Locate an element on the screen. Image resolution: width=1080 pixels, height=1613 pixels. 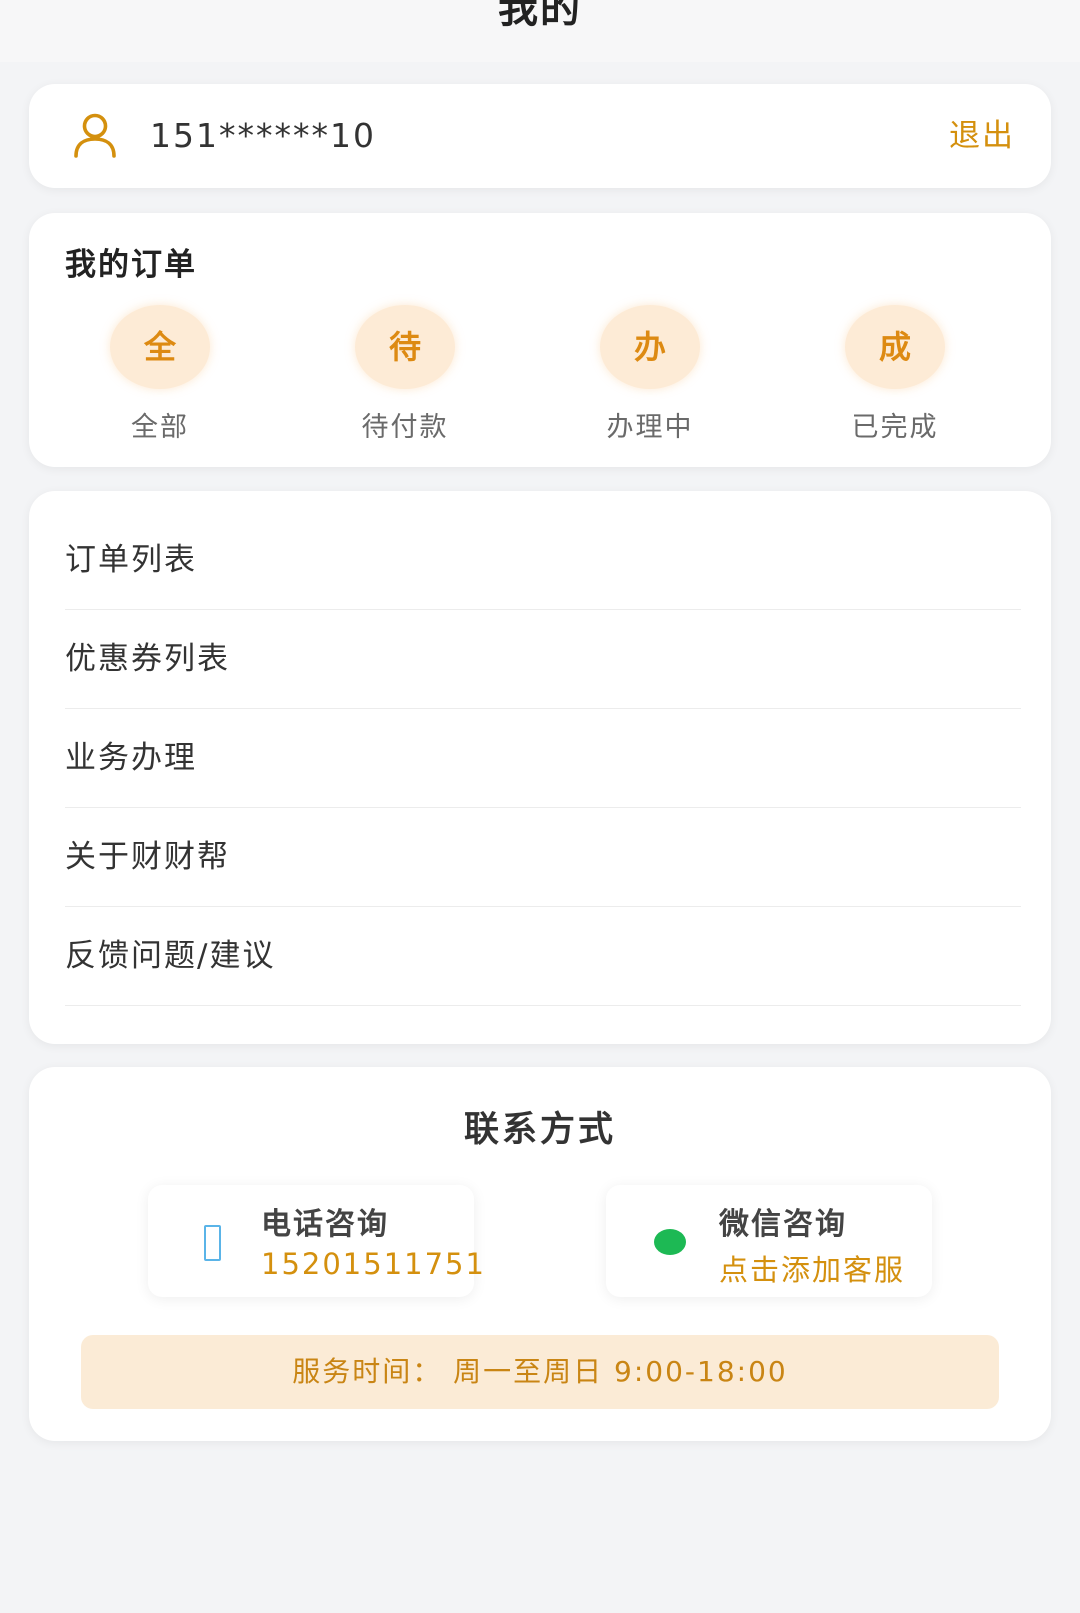
page-title: 我的 is located at coordinates (540, 16).